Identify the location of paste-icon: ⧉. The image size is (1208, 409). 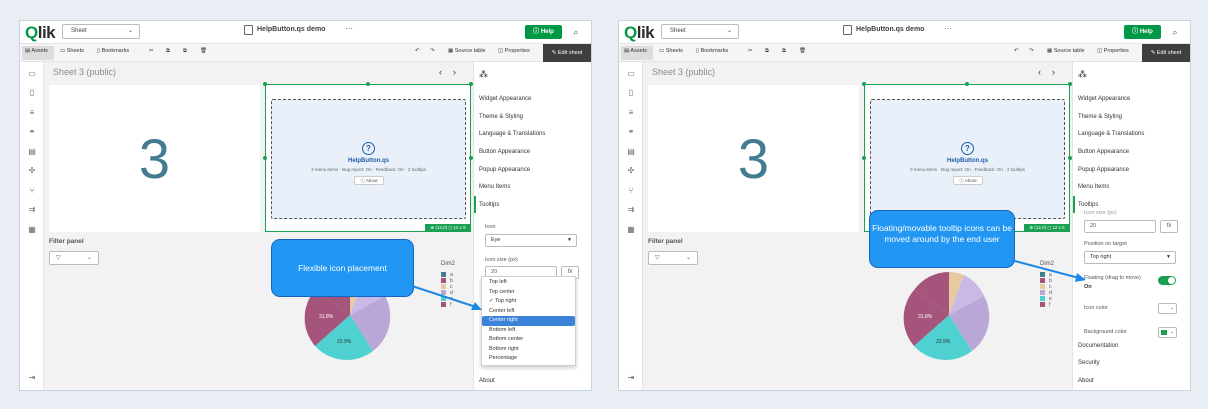
(185, 51).